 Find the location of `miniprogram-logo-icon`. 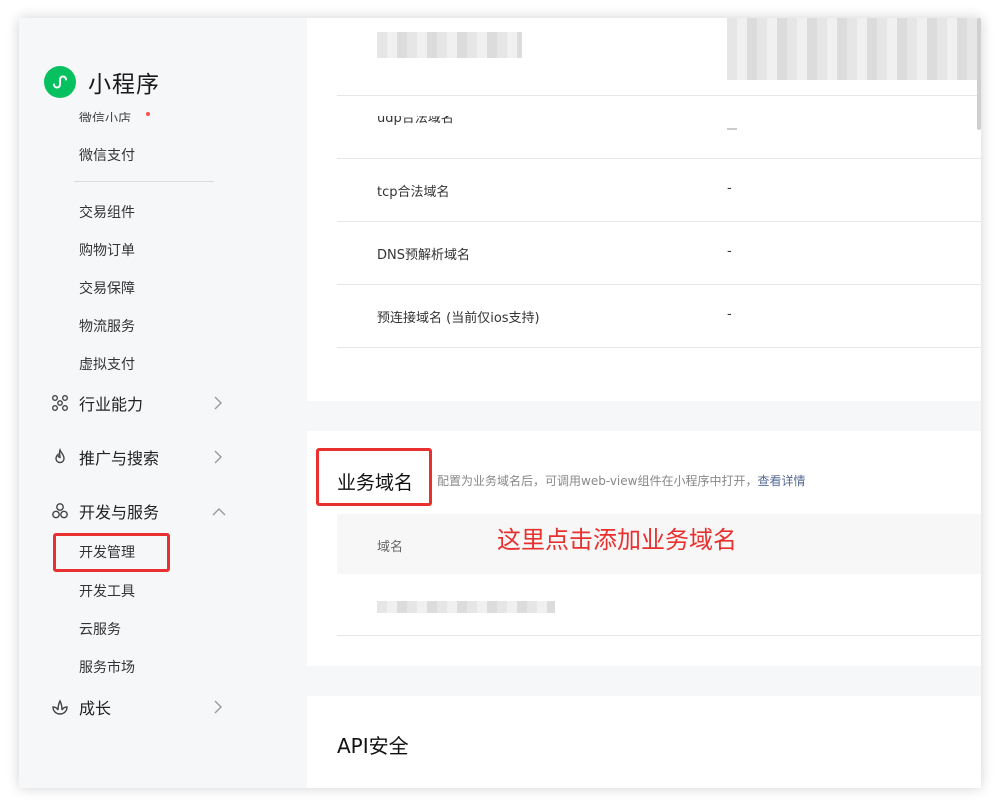

miniprogram-logo-icon is located at coordinates (60, 82).